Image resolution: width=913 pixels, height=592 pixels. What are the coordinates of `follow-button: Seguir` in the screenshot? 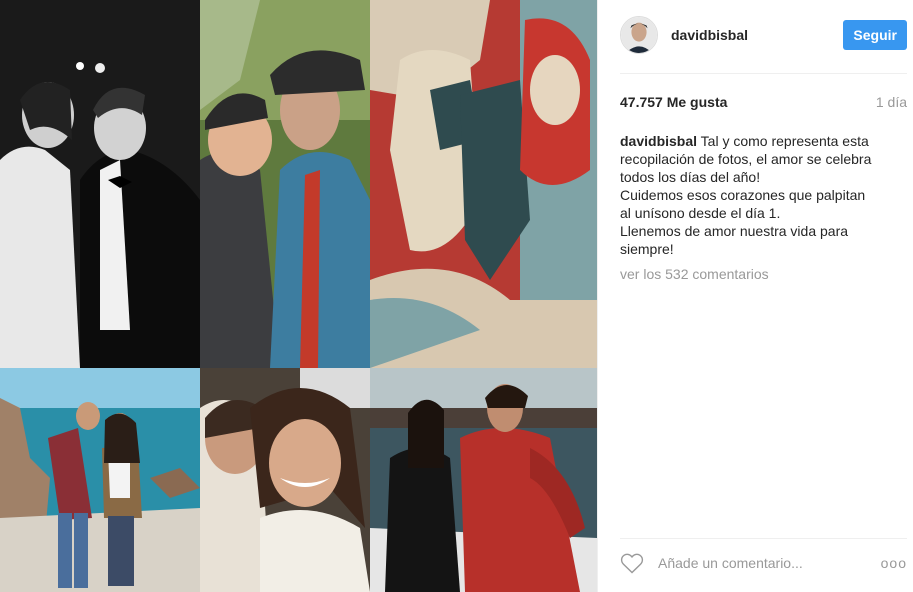 It's located at (875, 35).